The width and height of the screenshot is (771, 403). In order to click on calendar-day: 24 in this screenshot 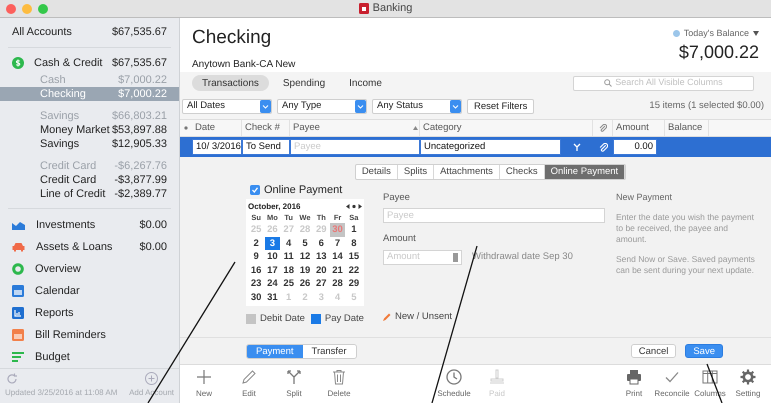, I will do `click(272, 283)`.